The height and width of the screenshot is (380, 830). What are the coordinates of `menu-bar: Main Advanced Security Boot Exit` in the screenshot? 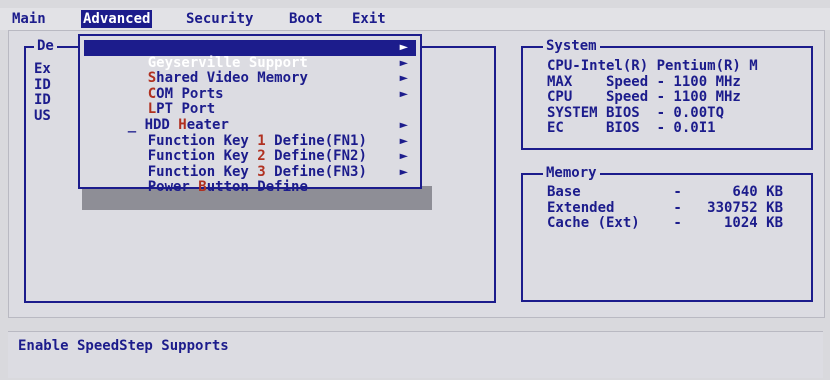 It's located at (415, 19).